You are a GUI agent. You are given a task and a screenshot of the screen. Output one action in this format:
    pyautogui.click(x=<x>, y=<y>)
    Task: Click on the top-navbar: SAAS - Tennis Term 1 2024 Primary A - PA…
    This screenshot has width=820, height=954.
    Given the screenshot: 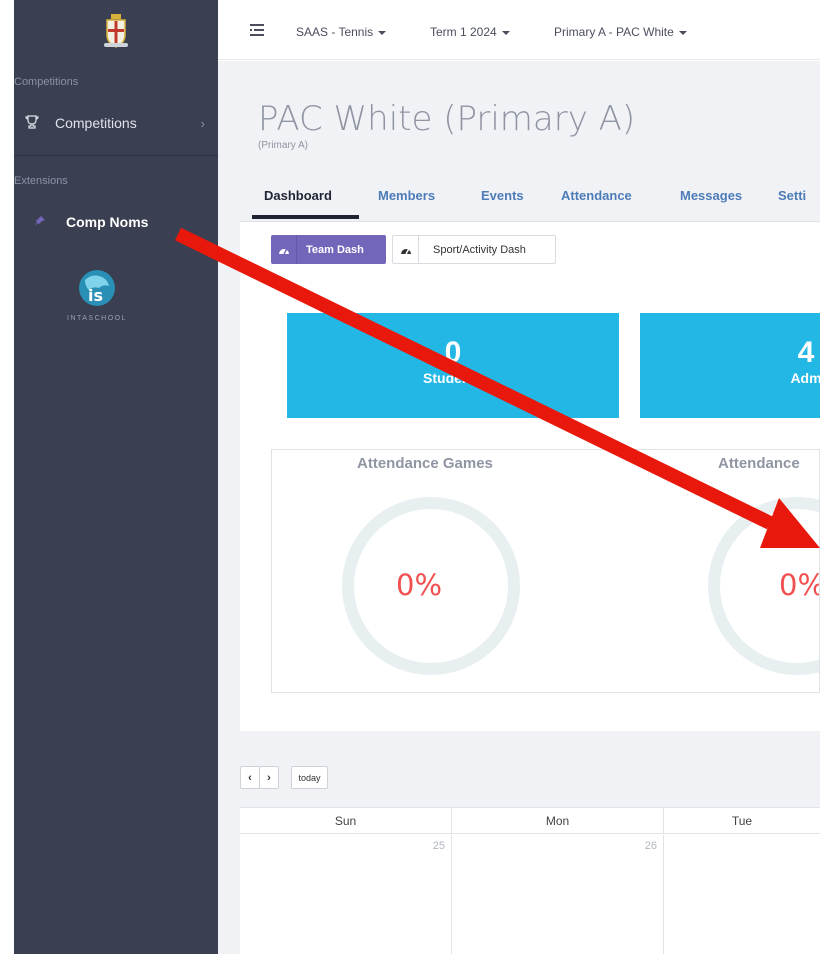 What is the action you would take?
    pyautogui.click(x=519, y=30)
    